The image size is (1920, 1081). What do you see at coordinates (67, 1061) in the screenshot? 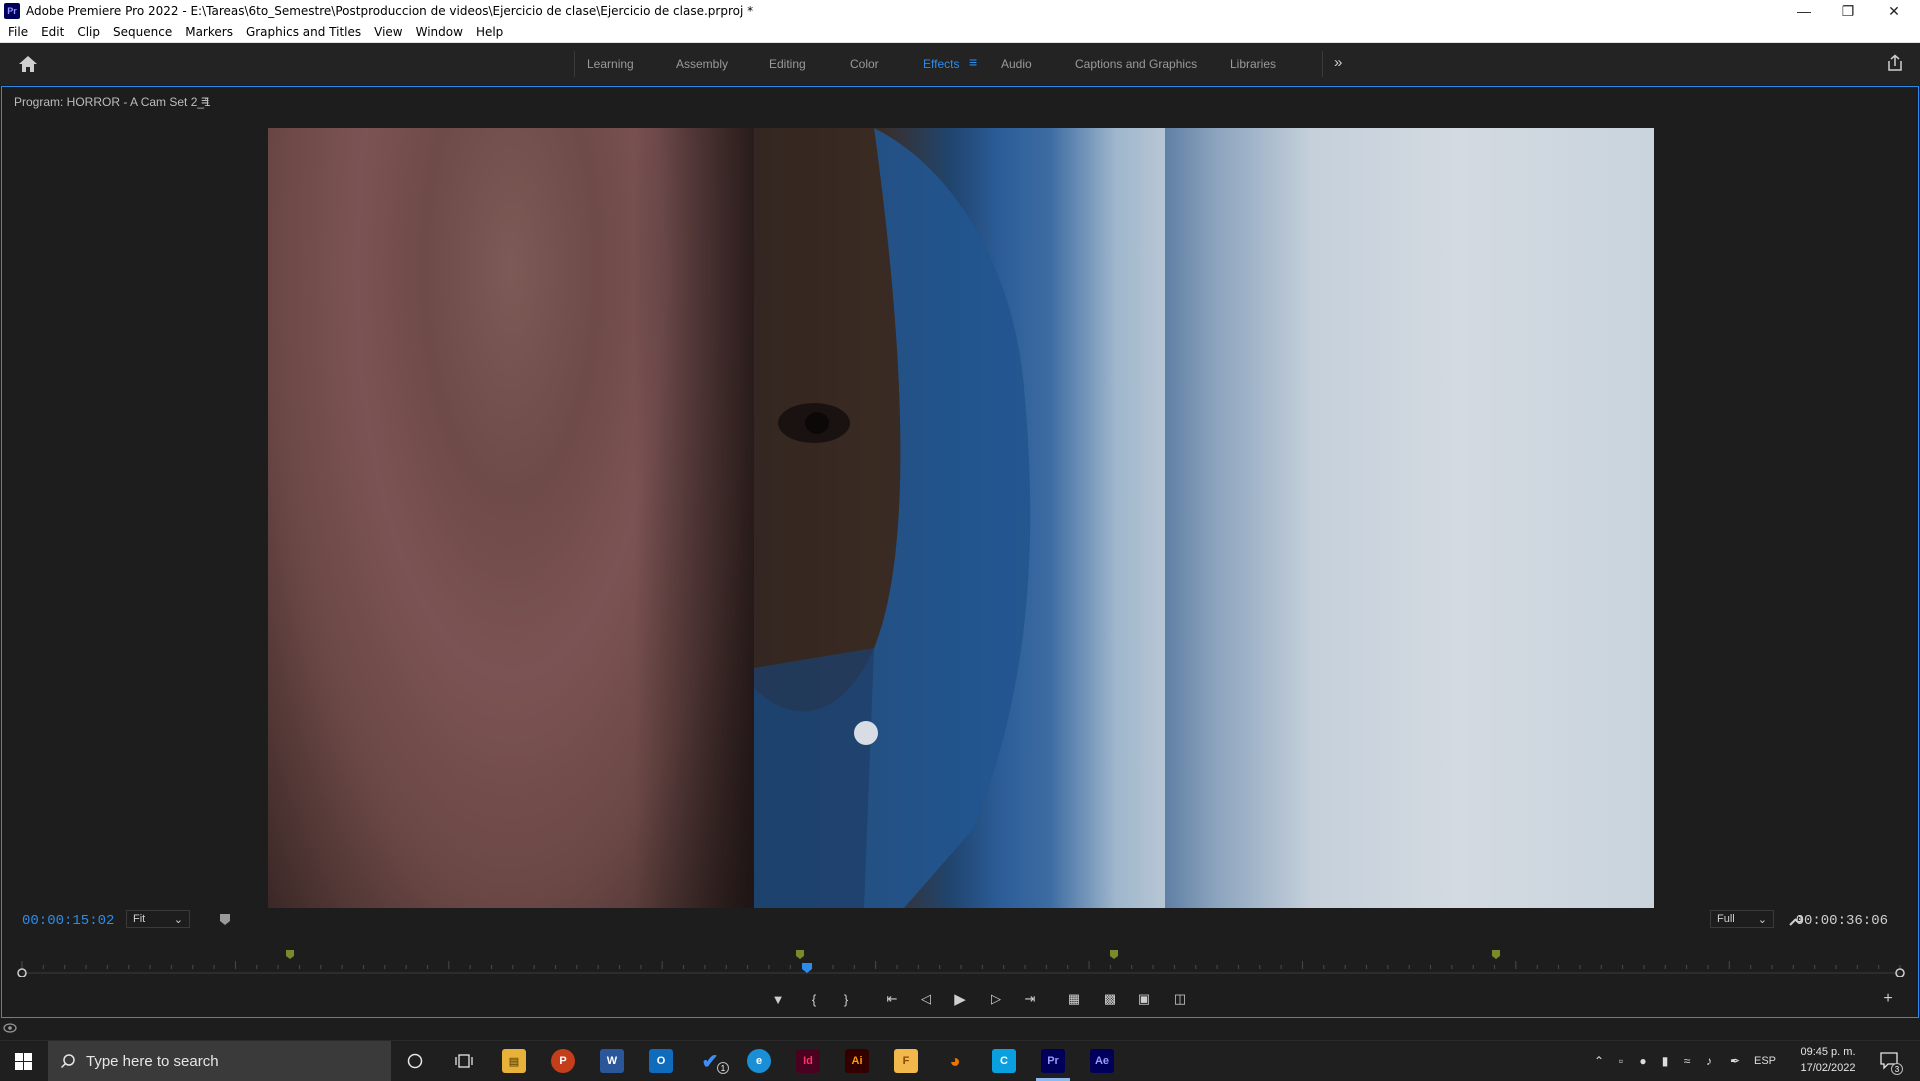
I see `search-icon` at bounding box center [67, 1061].